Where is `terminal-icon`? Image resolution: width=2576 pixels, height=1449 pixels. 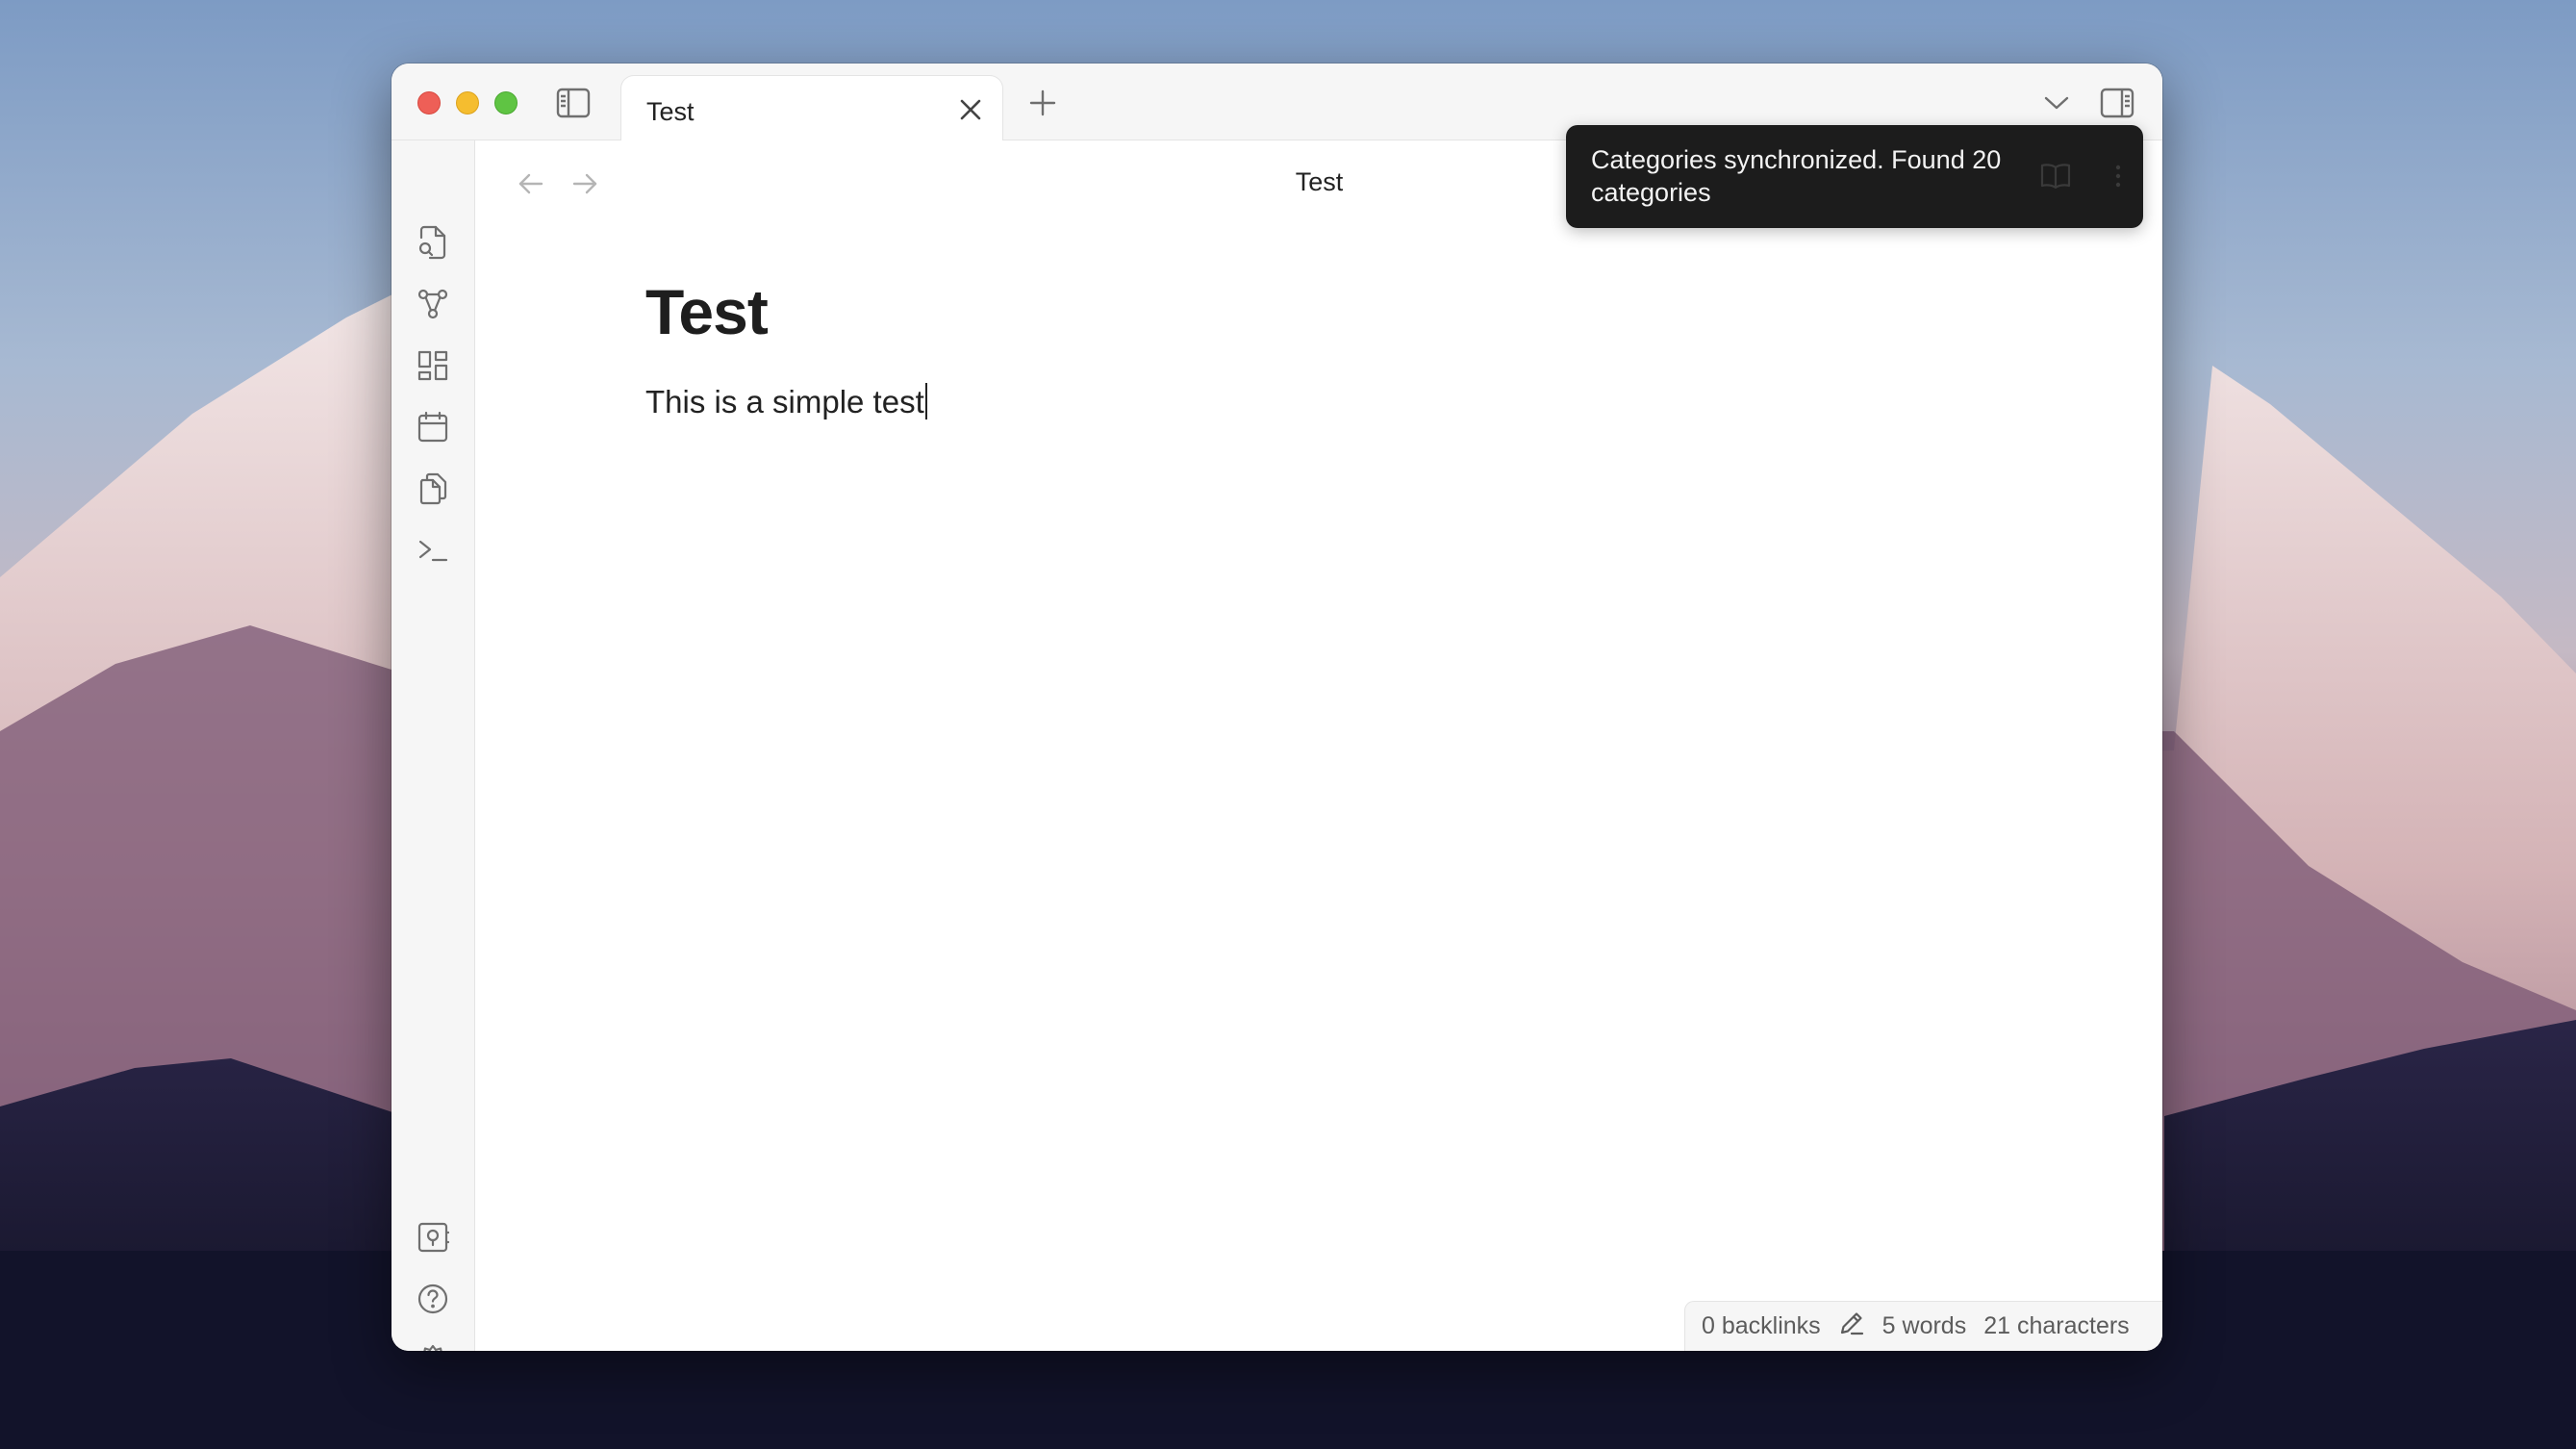 terminal-icon is located at coordinates (433, 550).